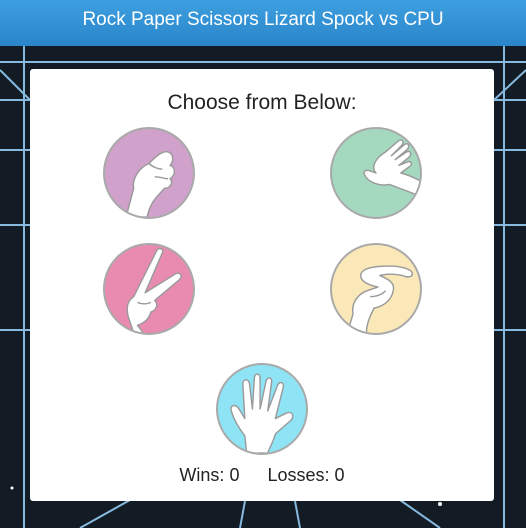 This screenshot has height=528, width=526. I want to click on lizard-hand-icon, so click(380, 299).